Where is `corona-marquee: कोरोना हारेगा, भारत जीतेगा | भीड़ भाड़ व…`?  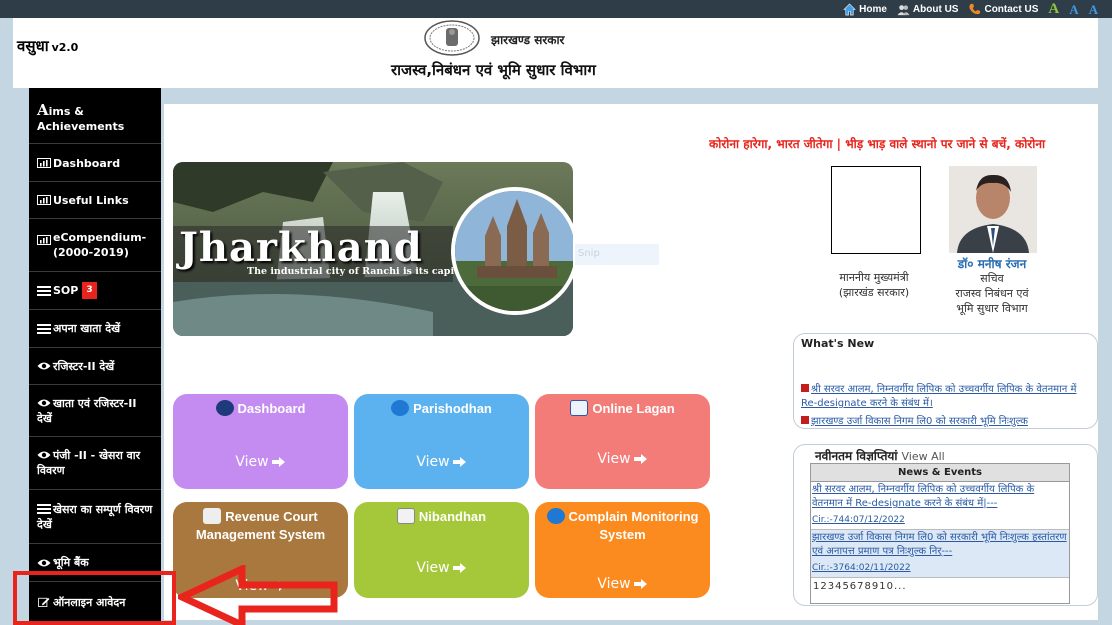 corona-marquee: कोरोना हारेगा, भारत जीतेगा | भीड़ भाड़ व… is located at coordinates (877, 144).